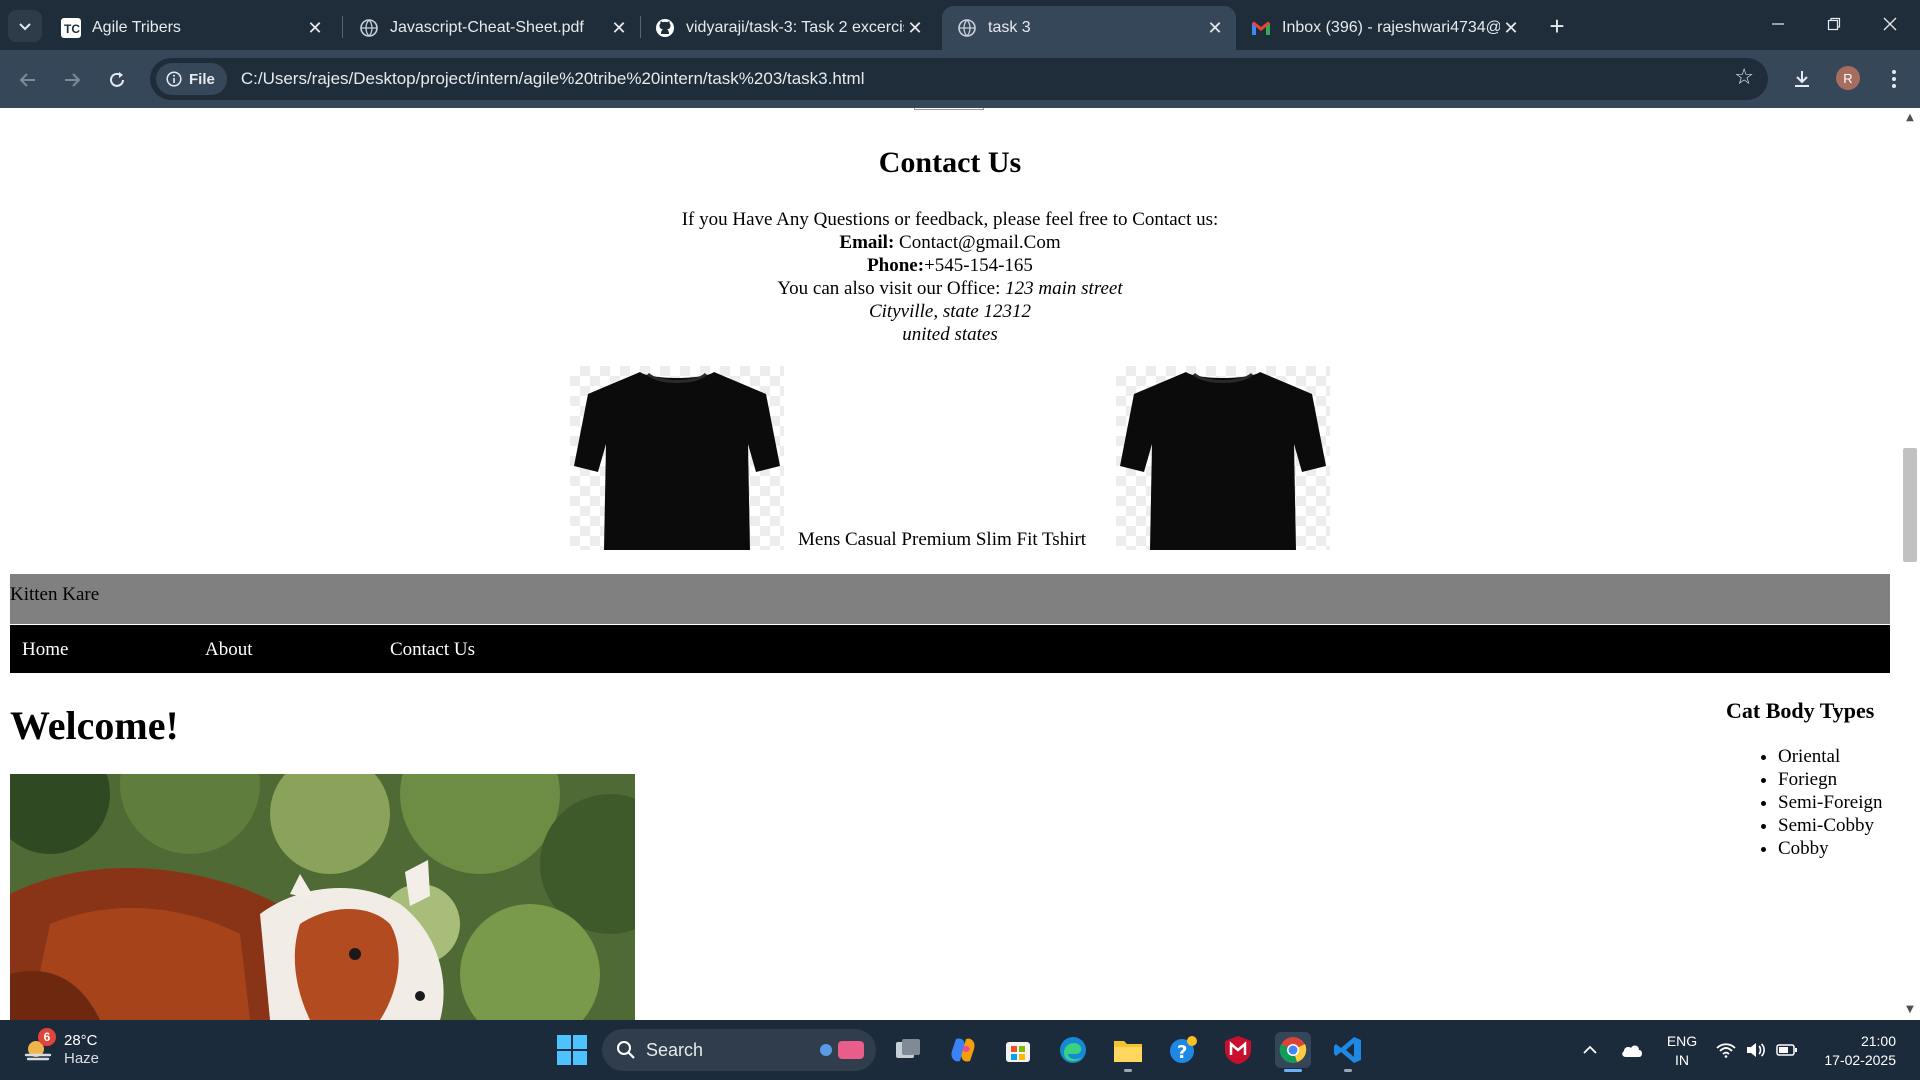 This screenshot has width=1920, height=1080. I want to click on contact-email: Email: Contact@gmail.Com, so click(950, 242).